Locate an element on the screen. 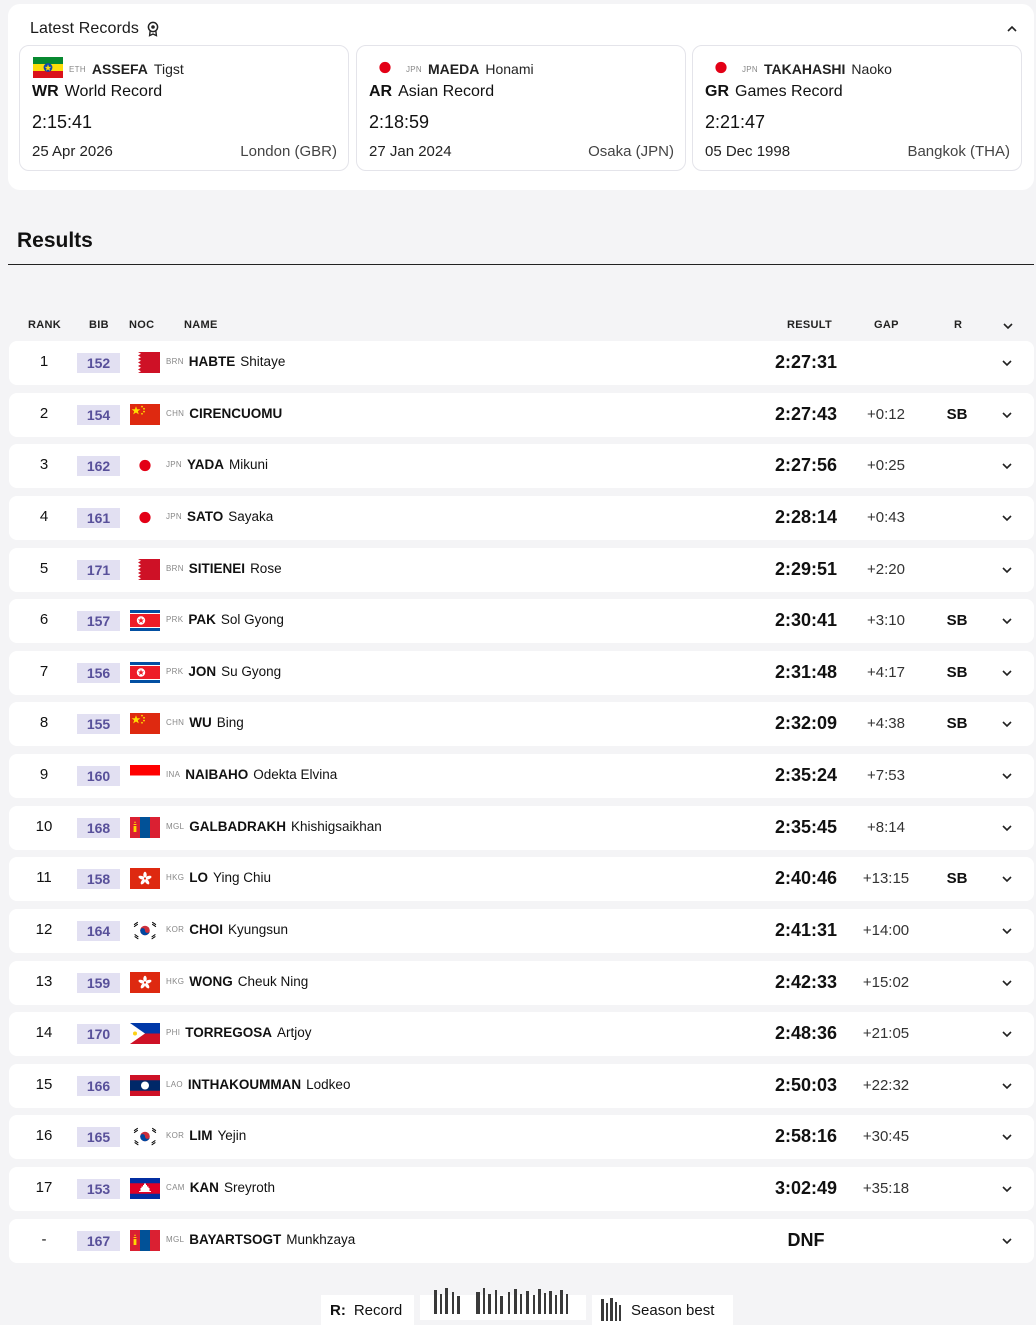 The height and width of the screenshot is (1325, 1036). athlete-name: JPN SATO Sayaka is located at coordinates (219, 516).